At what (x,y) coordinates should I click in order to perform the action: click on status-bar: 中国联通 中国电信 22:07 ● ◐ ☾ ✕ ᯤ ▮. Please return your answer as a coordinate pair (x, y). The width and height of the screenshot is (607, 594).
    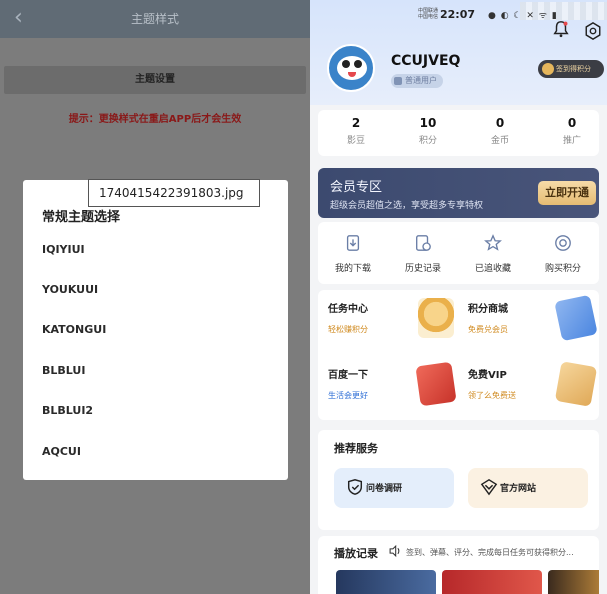
    Looking at the image, I should click on (510, 15).